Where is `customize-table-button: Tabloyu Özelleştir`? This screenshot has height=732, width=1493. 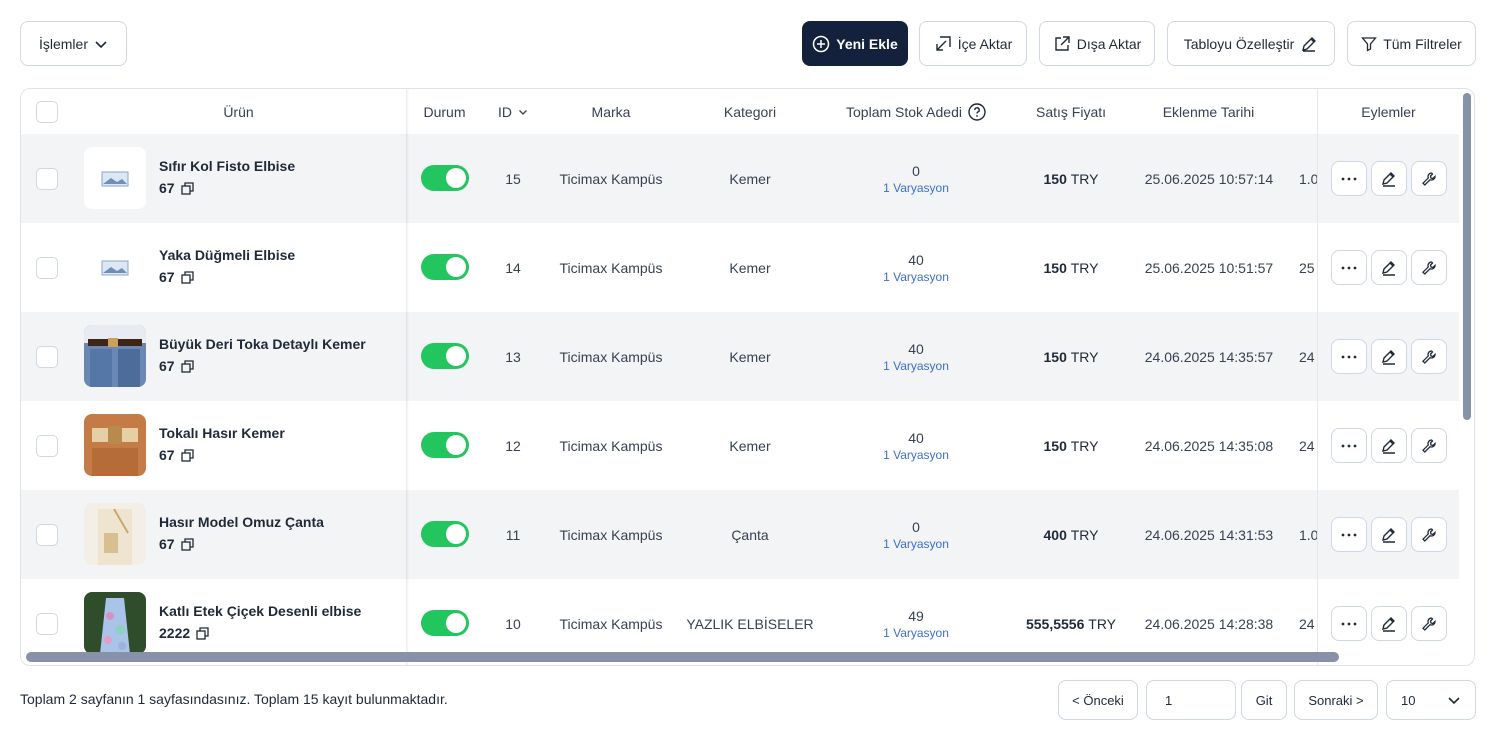 customize-table-button: Tabloyu Özelleştir is located at coordinates (1251, 43).